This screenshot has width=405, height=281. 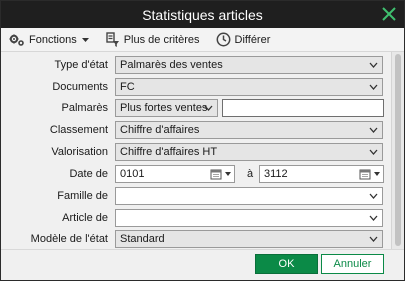 I want to click on close-icon, so click(x=389, y=14).